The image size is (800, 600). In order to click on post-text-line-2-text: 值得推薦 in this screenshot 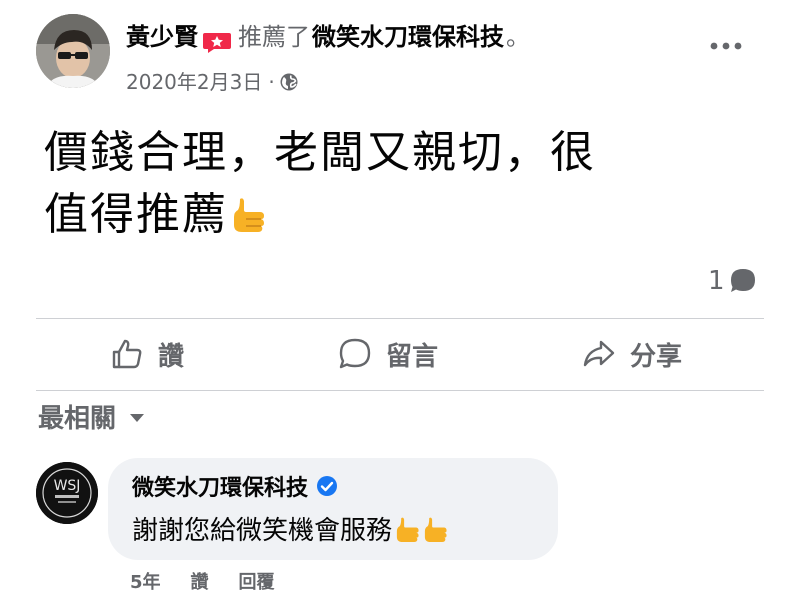, I will do `click(136, 214)`.